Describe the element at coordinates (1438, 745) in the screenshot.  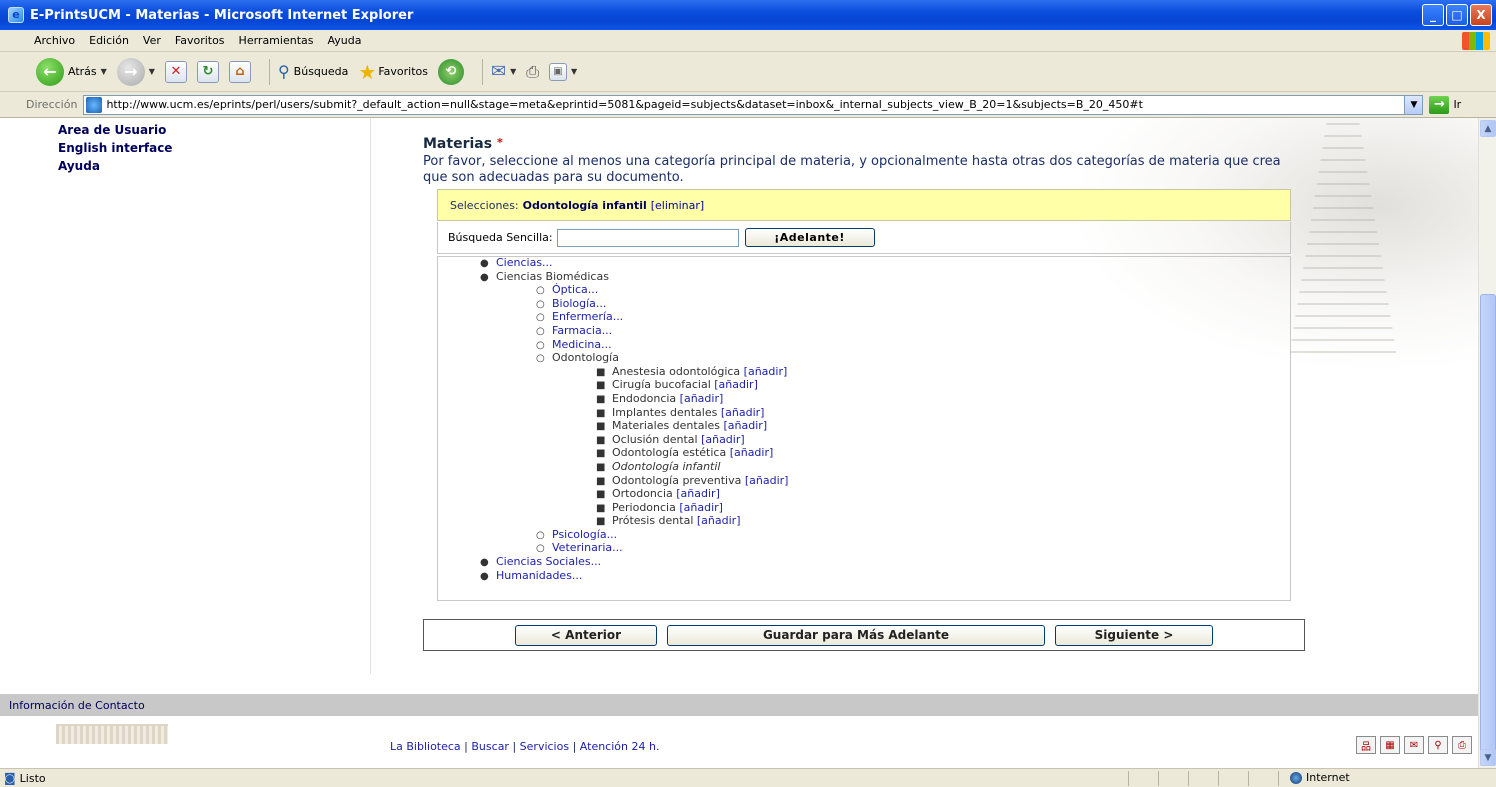
I see `search-icon: ⚲` at that location.